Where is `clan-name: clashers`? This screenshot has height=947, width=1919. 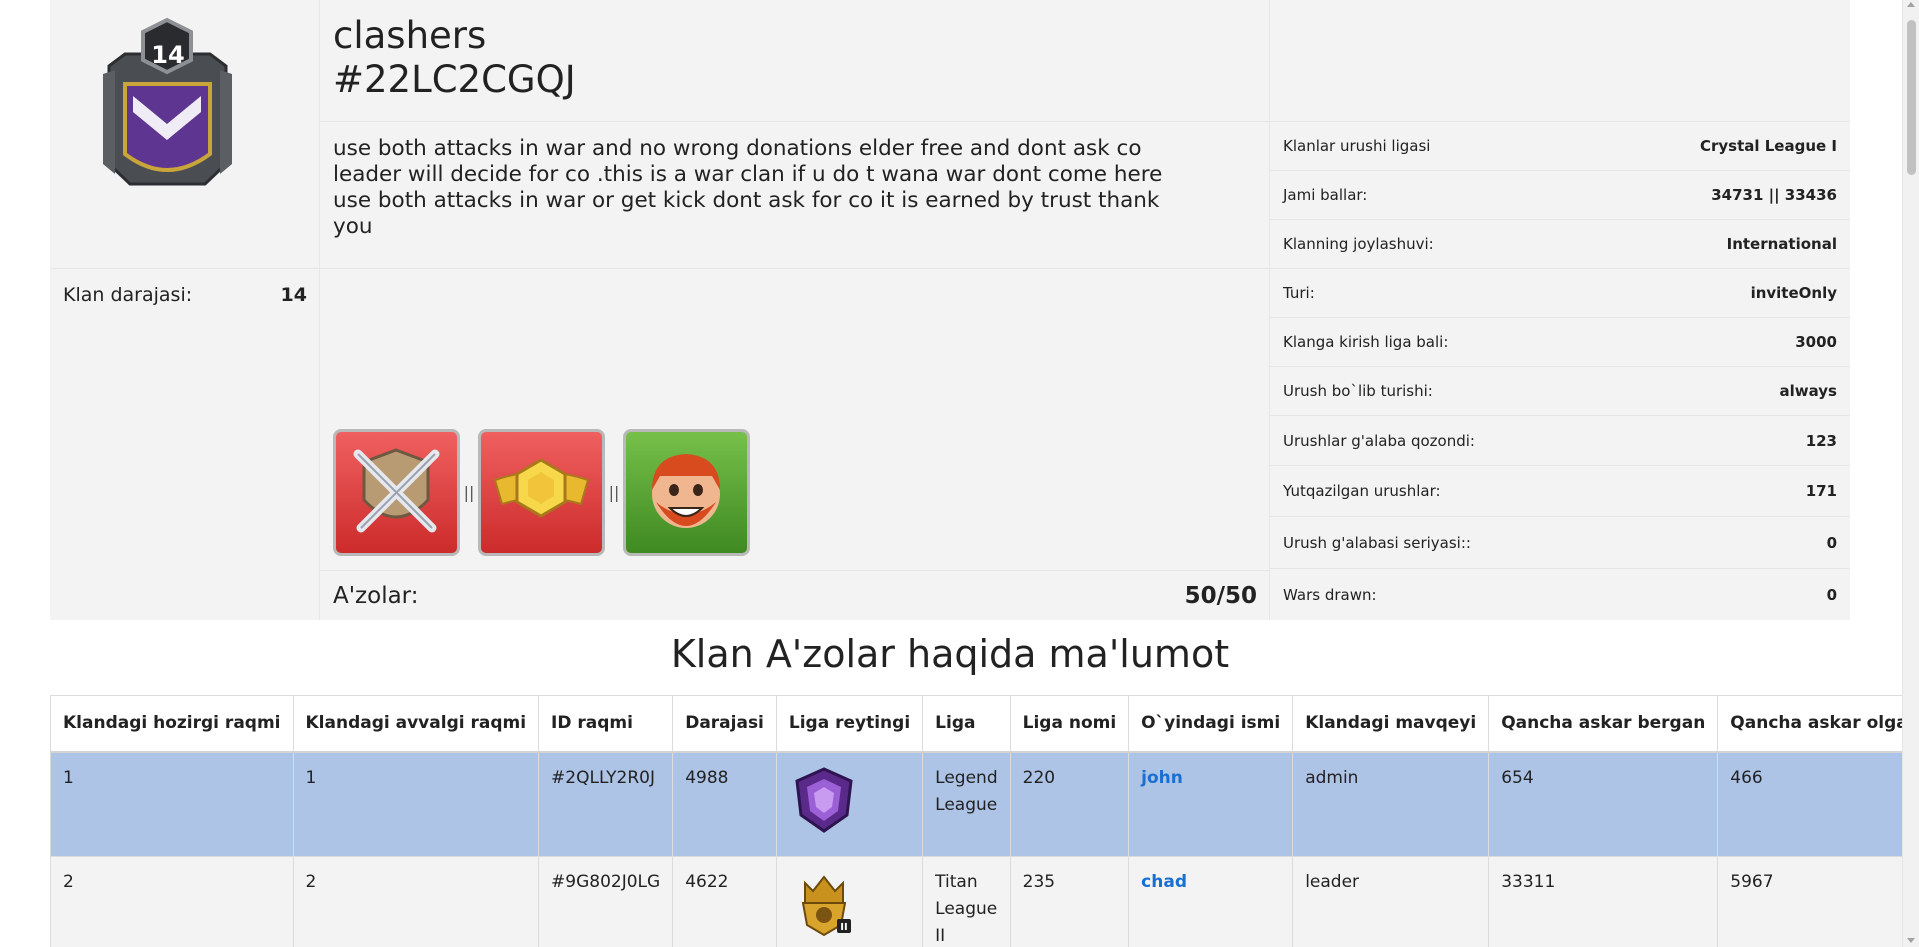 clan-name: clashers is located at coordinates (410, 35).